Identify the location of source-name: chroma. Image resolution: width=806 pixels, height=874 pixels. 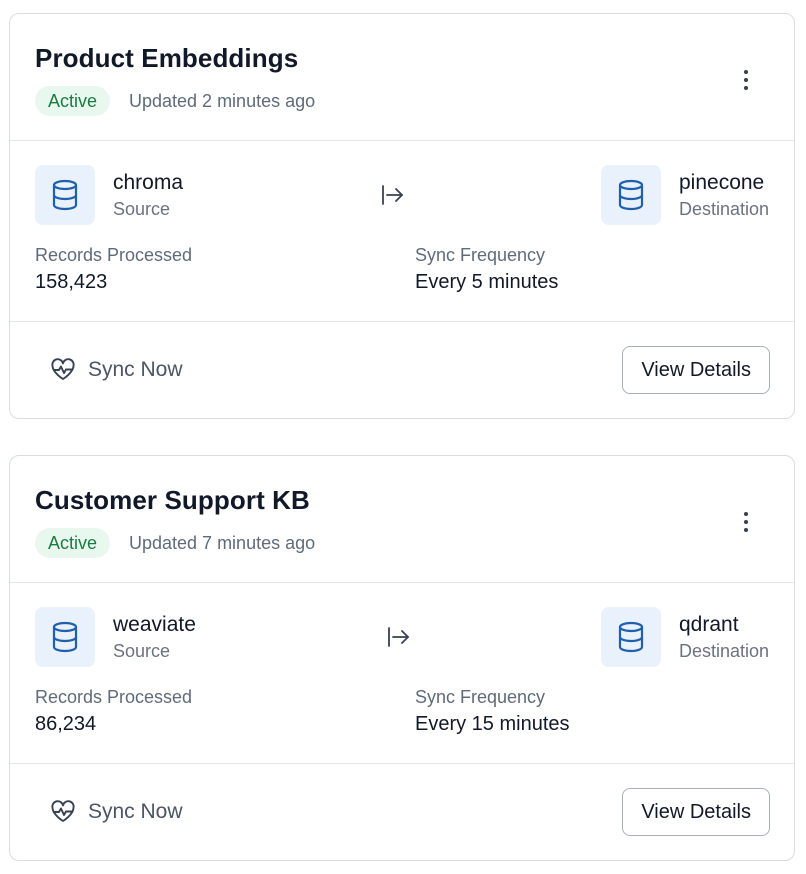
(148, 182).